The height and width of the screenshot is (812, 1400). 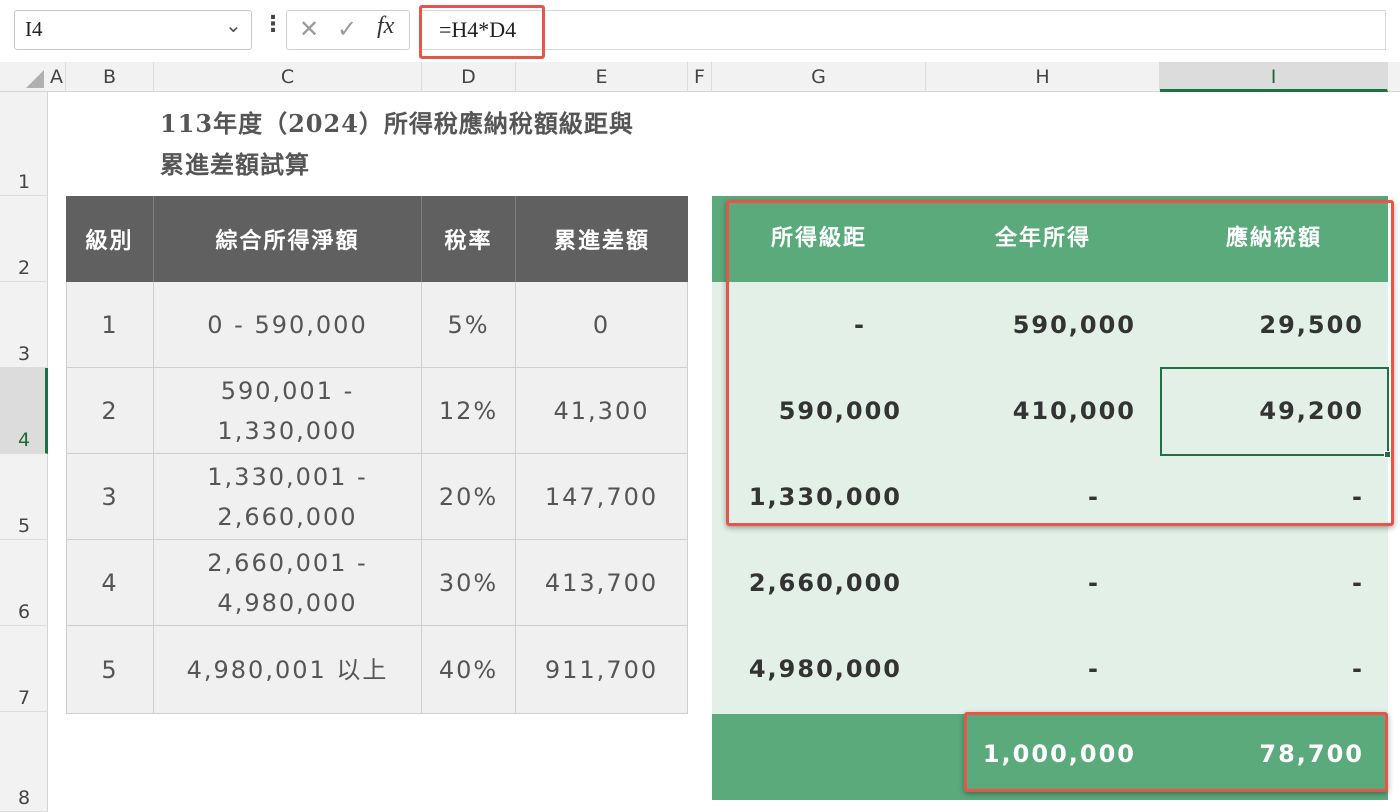 I want to click on cell-tax-rate: 40%, so click(x=469, y=670).